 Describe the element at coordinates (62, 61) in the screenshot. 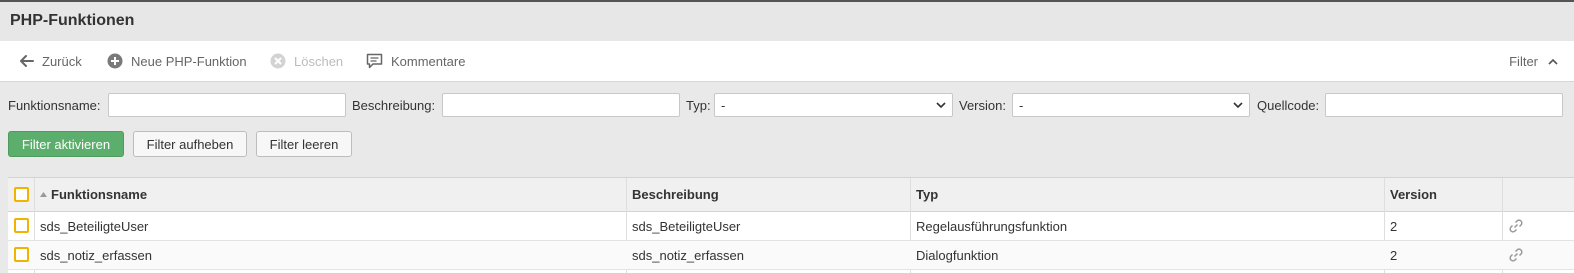

I see `back-button-label: Zurück` at that location.